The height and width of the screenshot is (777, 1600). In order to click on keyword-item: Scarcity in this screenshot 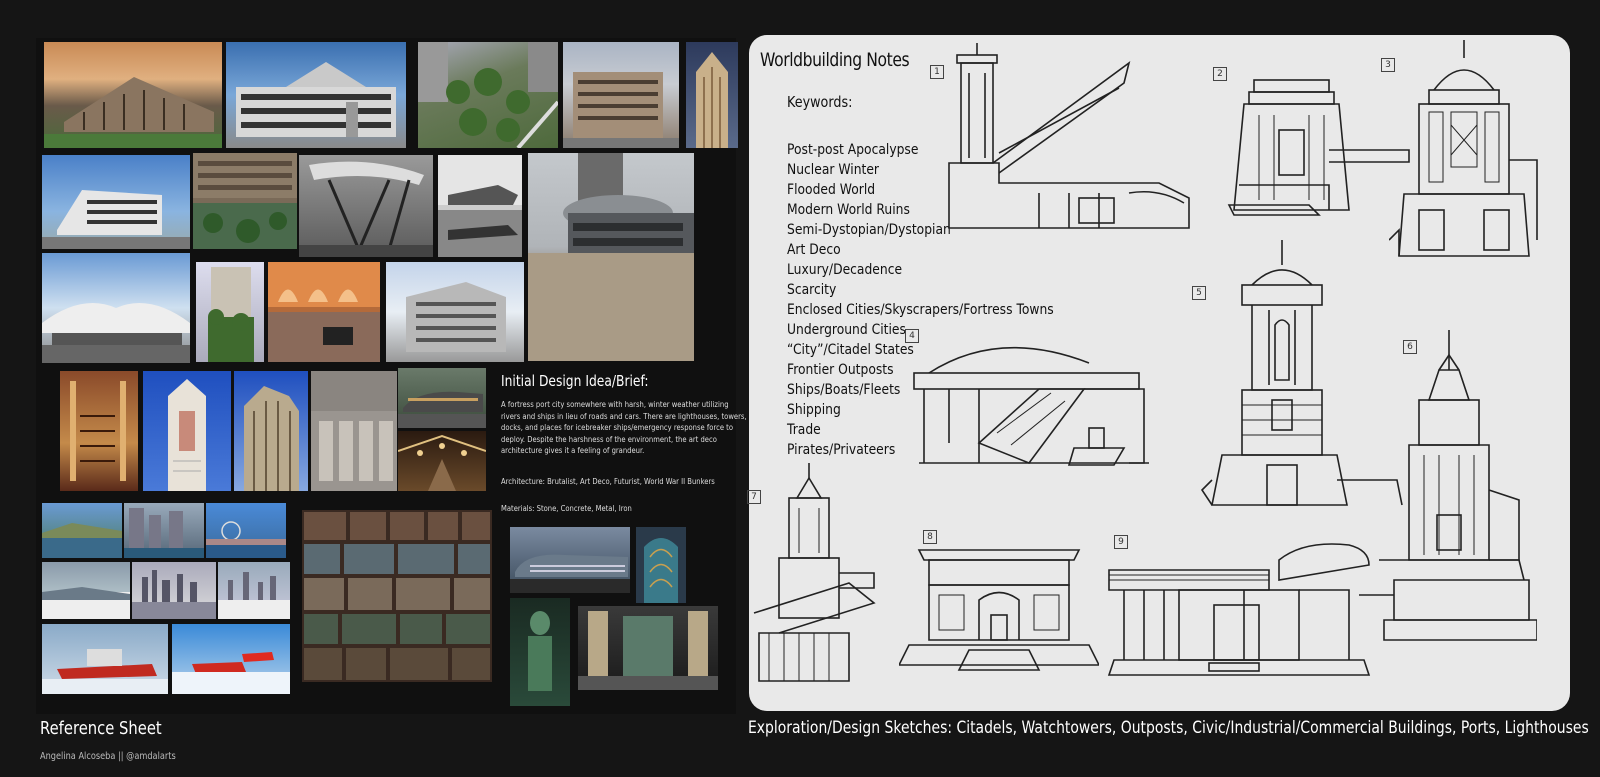, I will do `click(812, 290)`.